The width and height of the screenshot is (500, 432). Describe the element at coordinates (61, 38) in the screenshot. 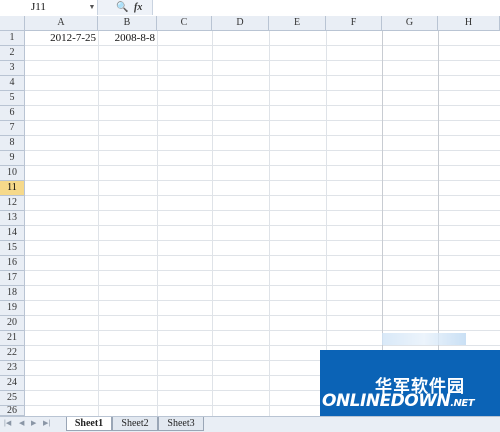

I see `cell-a1: 2012-7-25` at that location.